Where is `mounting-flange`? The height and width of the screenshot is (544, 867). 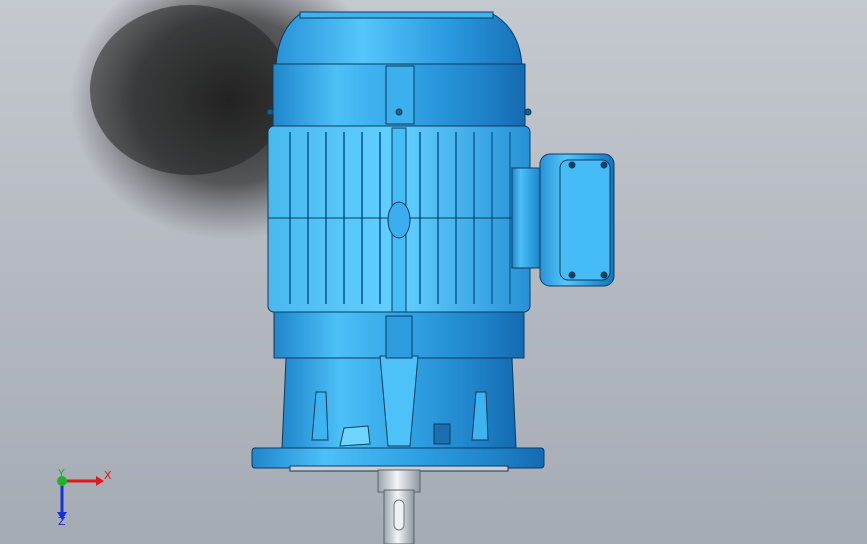 mounting-flange is located at coordinates (398, 458).